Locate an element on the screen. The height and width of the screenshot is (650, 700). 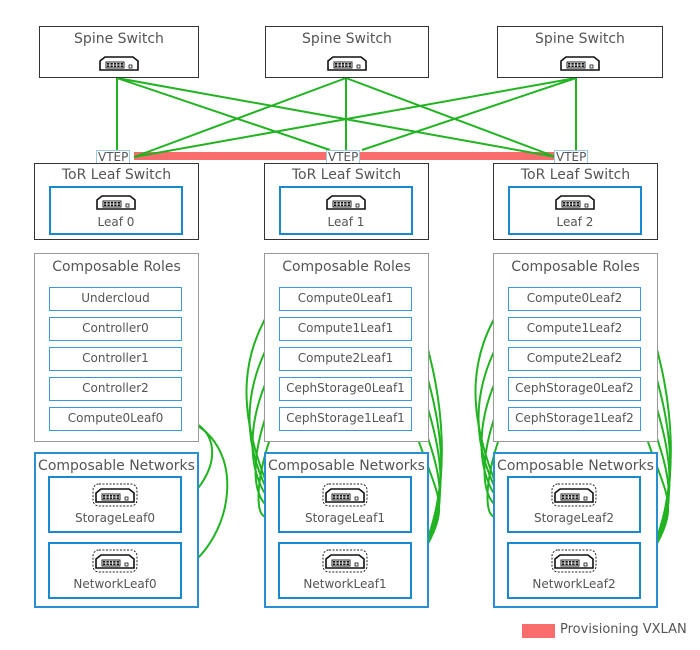
role-item: Compute0Leaf2 is located at coordinates (574, 299).